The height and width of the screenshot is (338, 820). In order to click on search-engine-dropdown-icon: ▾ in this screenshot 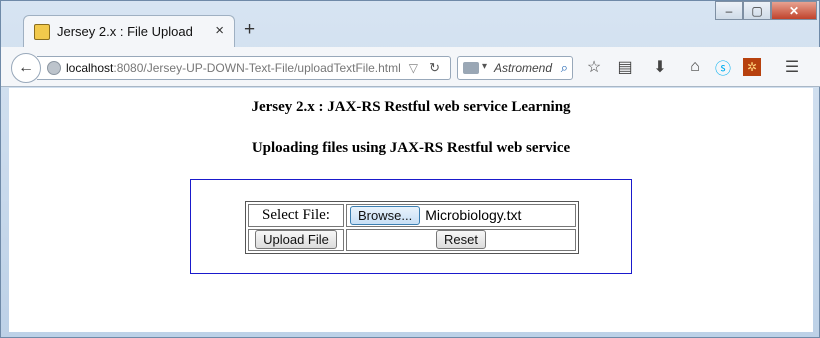, I will do `click(484, 66)`.